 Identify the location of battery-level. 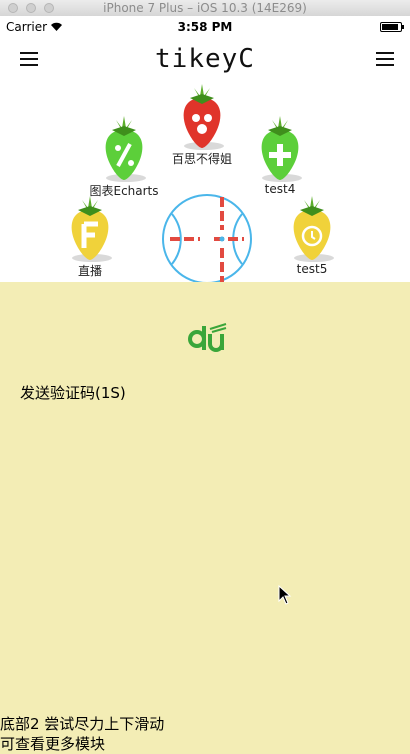
(390, 27).